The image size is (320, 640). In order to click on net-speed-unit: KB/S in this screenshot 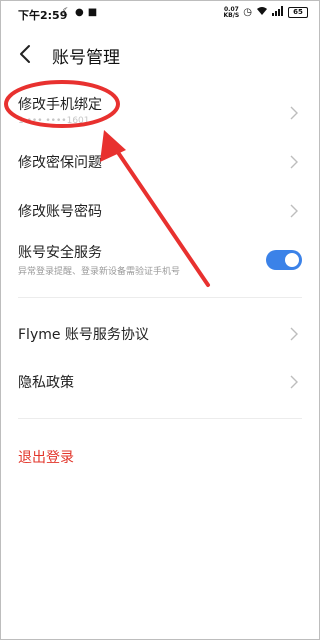, I will do `click(231, 15)`.